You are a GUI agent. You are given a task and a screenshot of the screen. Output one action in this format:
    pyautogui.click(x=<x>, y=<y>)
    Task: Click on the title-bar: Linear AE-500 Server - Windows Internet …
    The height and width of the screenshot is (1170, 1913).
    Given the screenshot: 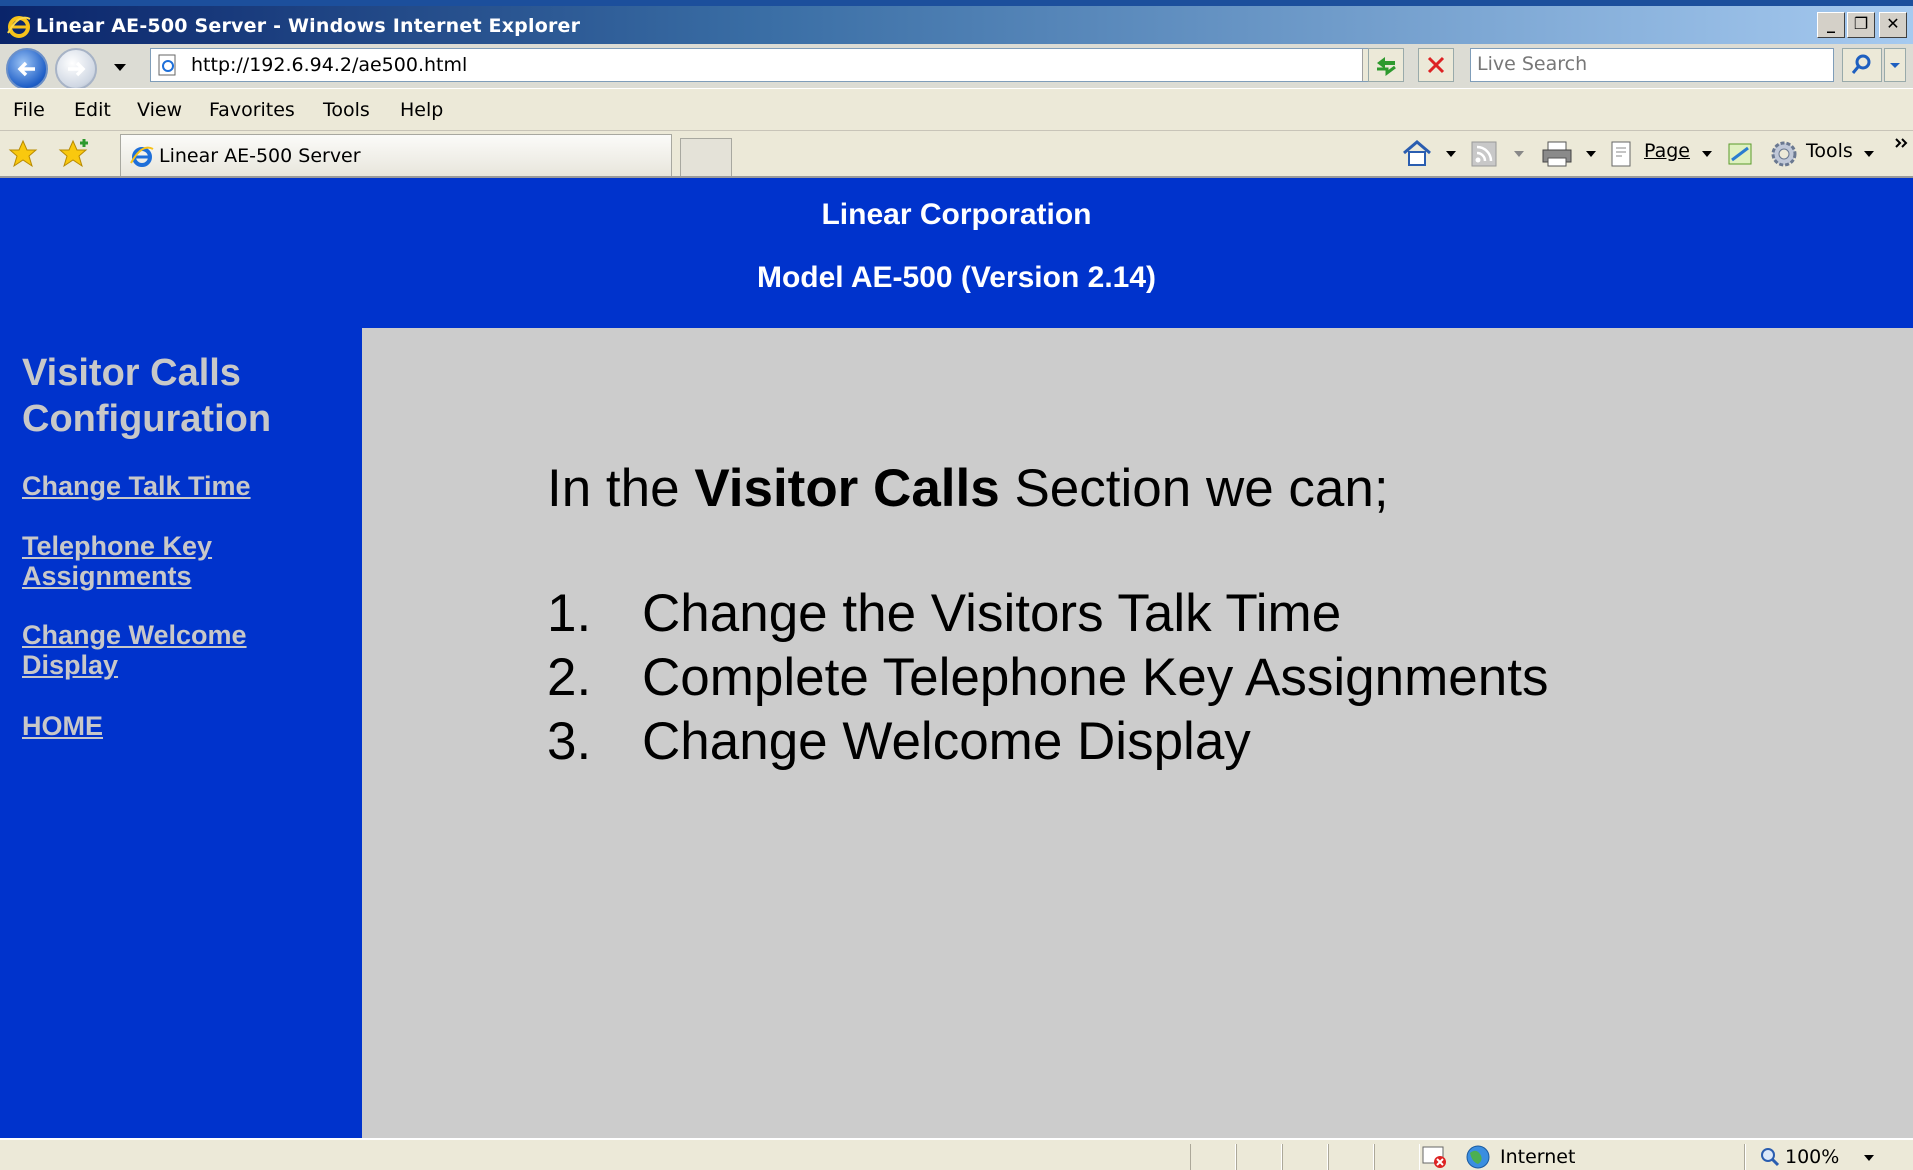 What is the action you would take?
    pyautogui.click(x=956, y=22)
    